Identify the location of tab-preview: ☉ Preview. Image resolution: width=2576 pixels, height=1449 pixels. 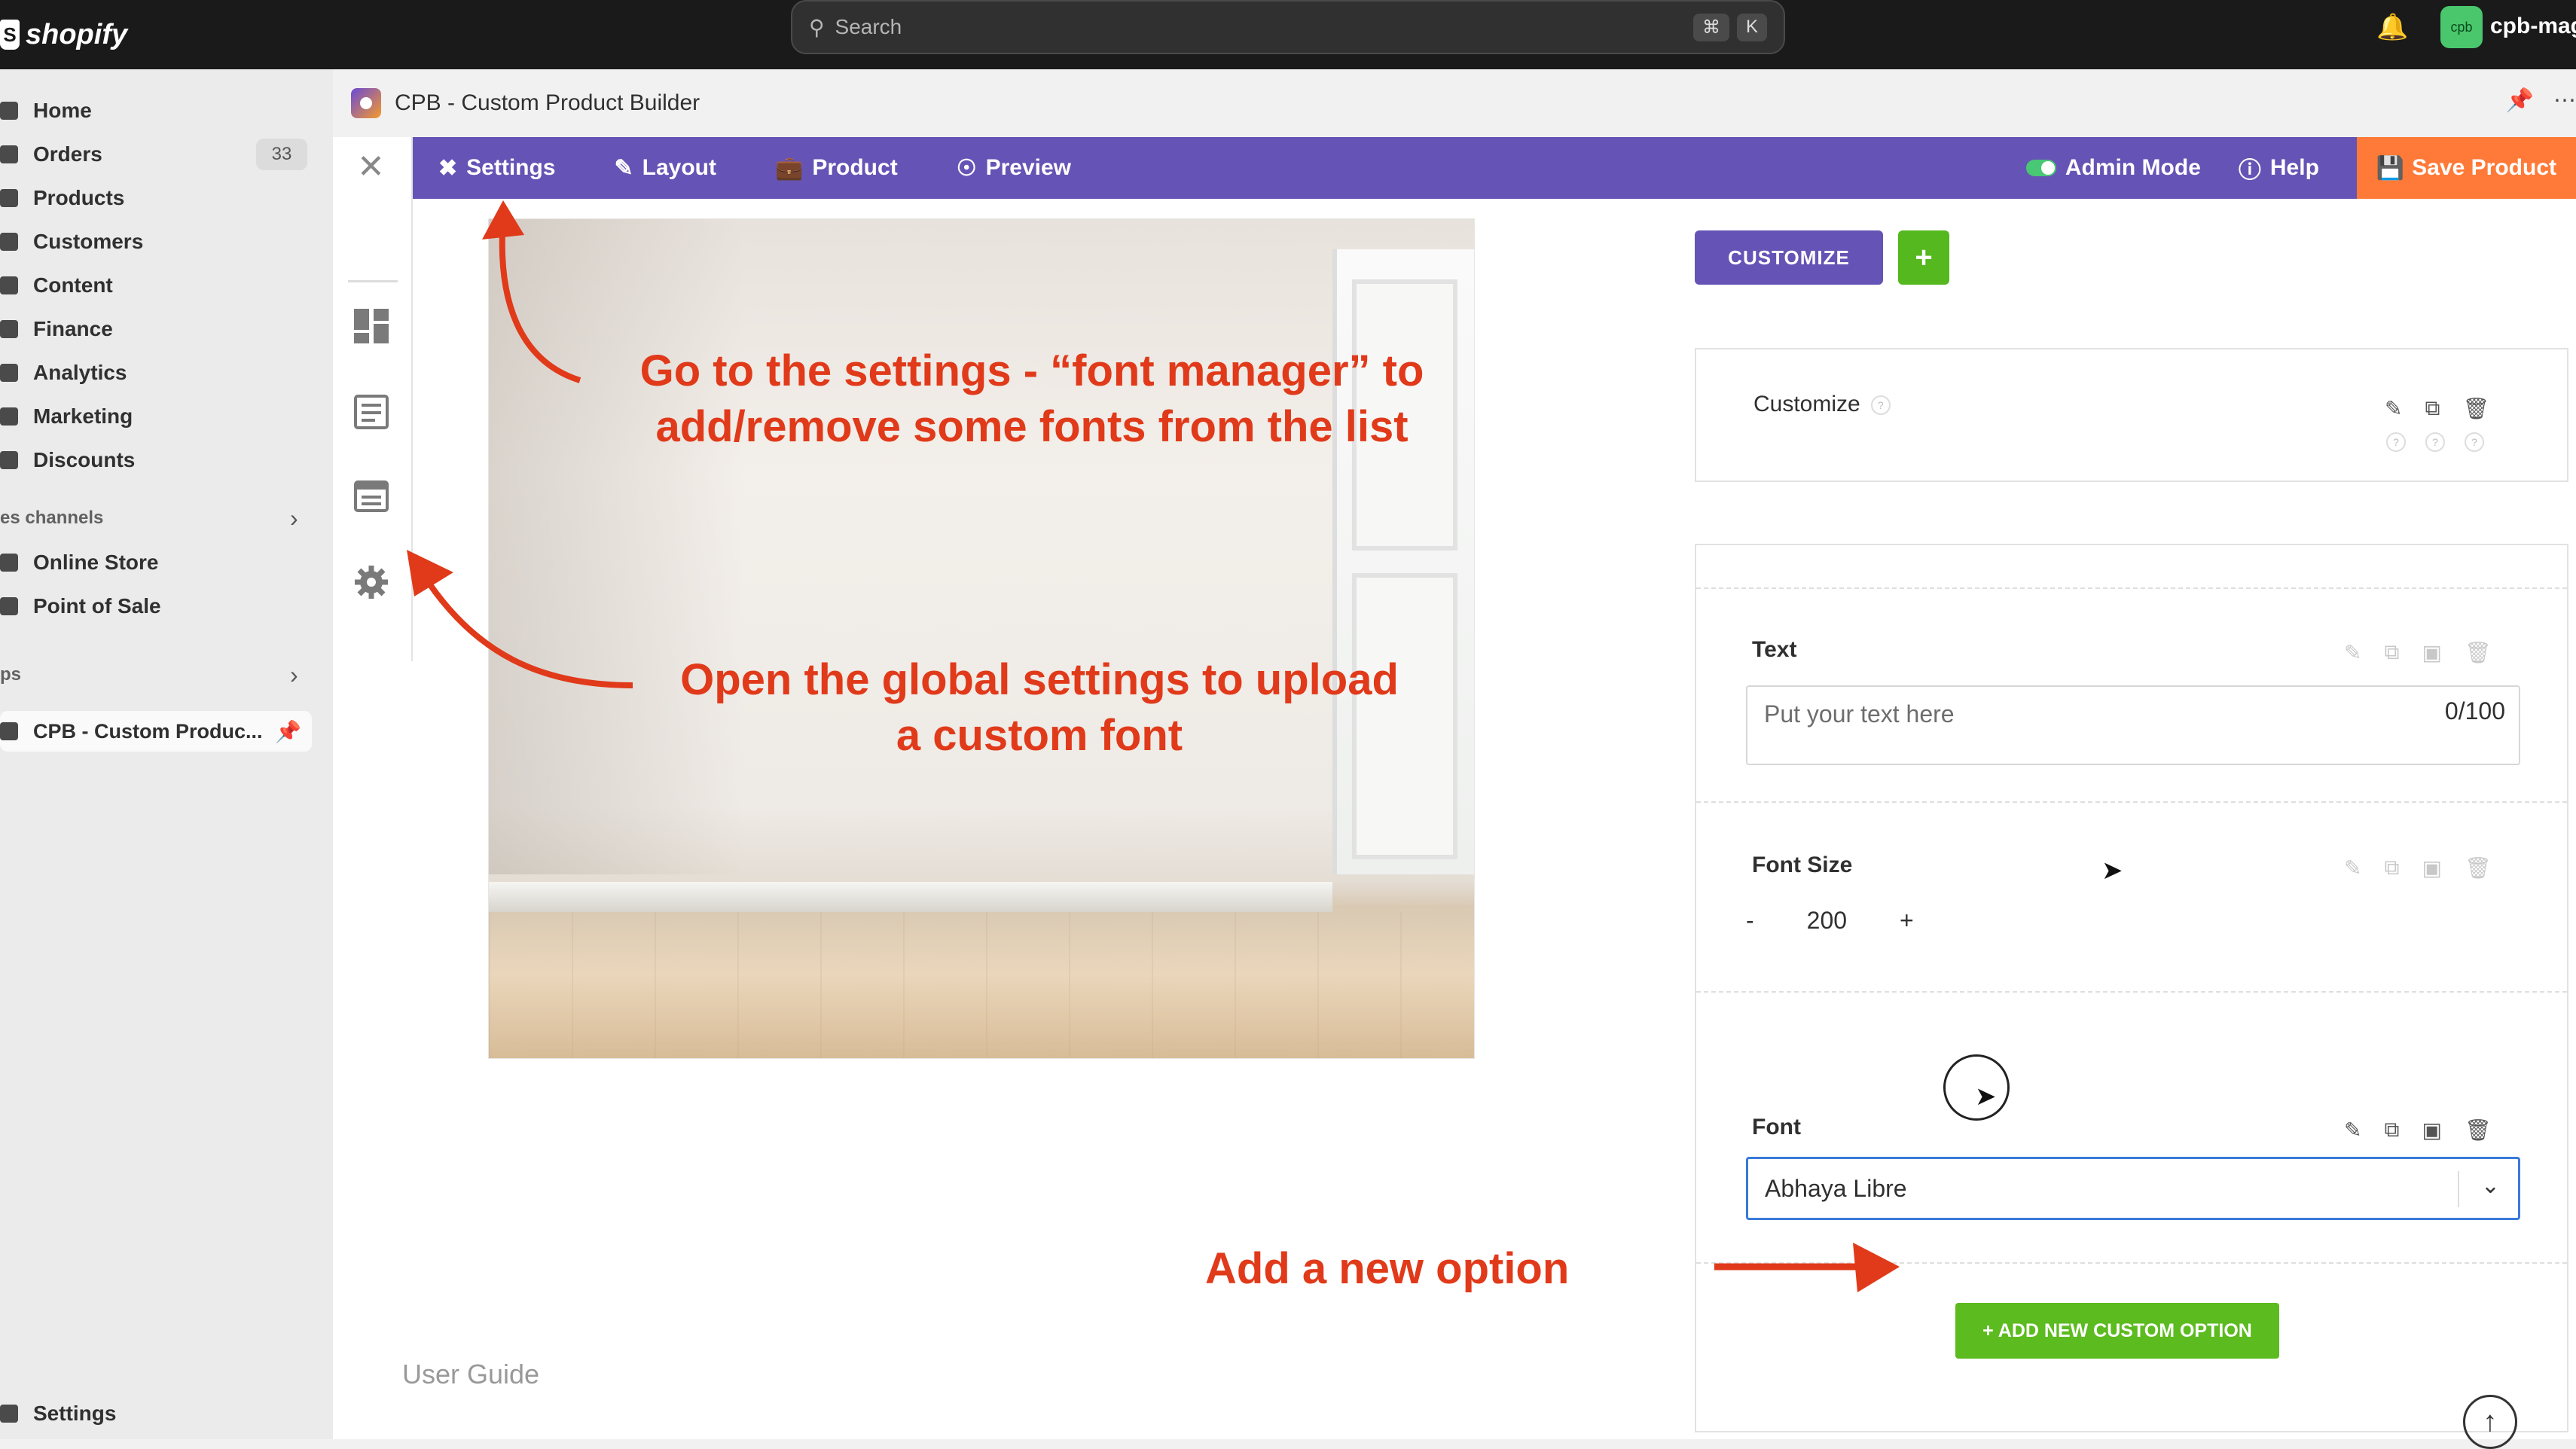
(1014, 168).